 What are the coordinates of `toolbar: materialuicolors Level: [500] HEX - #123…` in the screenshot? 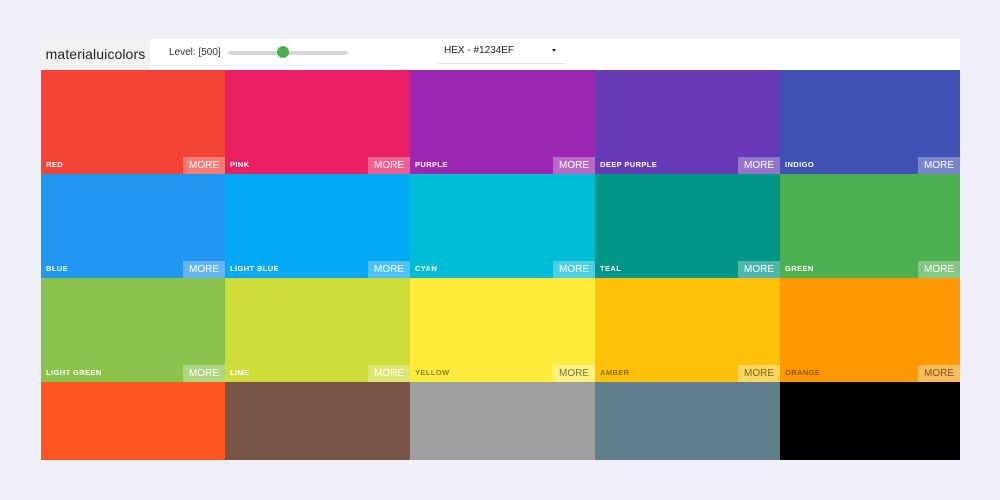 It's located at (500, 54).